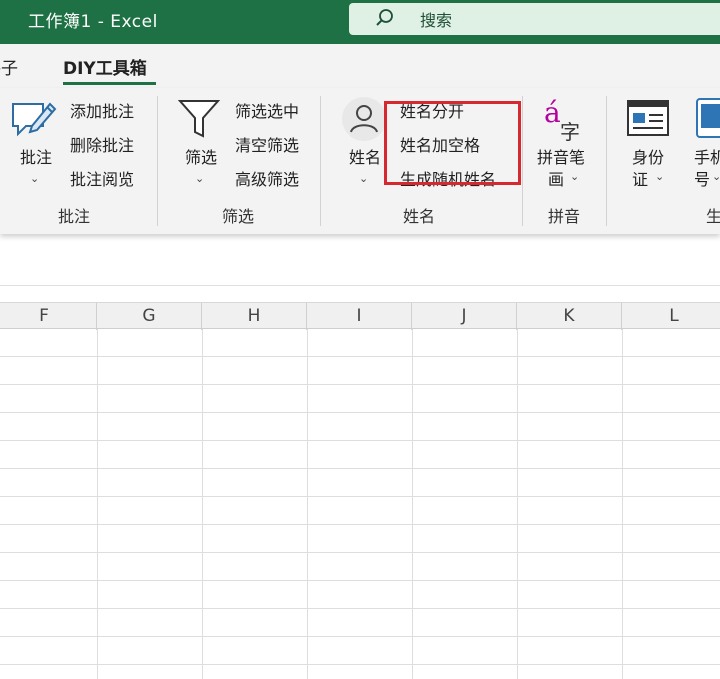  I want to click on active-tab-indicator, so click(109, 83).